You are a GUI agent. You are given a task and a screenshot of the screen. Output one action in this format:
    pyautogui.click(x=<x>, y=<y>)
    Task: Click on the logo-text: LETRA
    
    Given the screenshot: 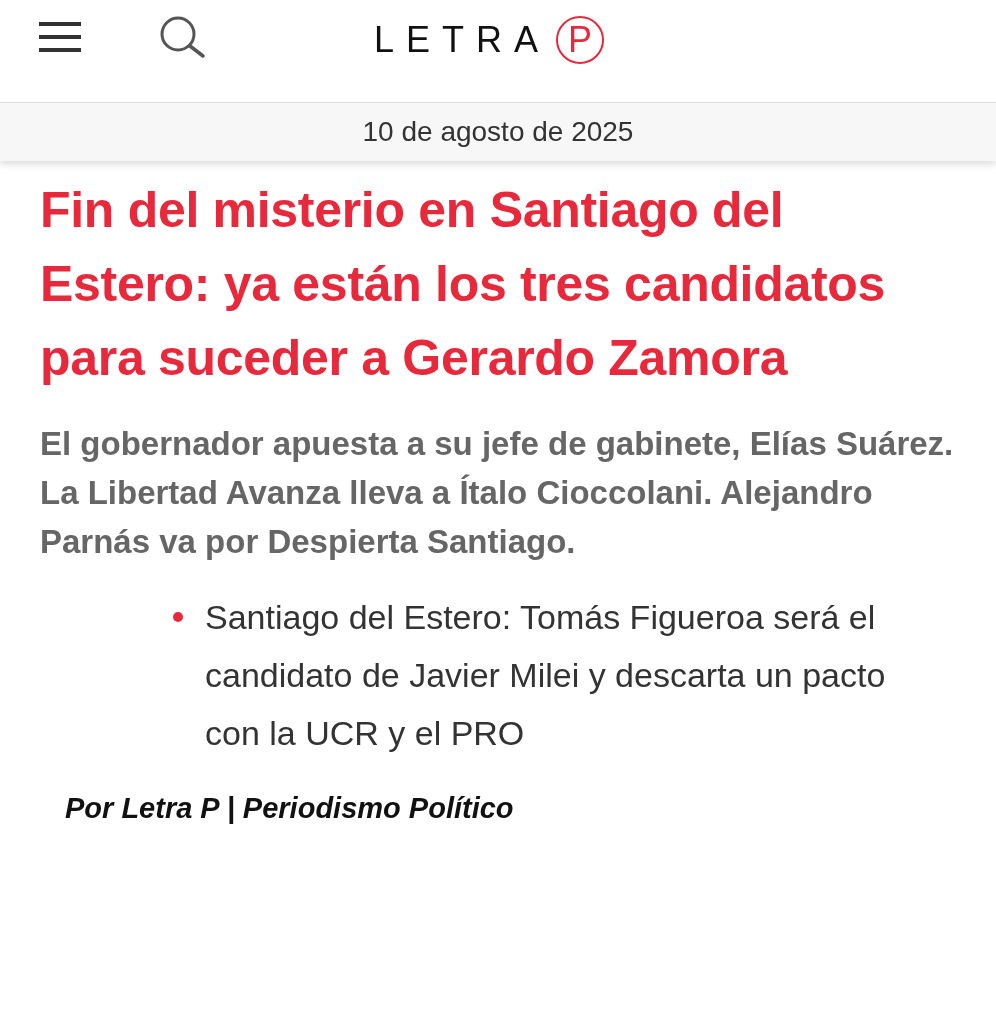 What is the action you would take?
    pyautogui.click(x=462, y=40)
    